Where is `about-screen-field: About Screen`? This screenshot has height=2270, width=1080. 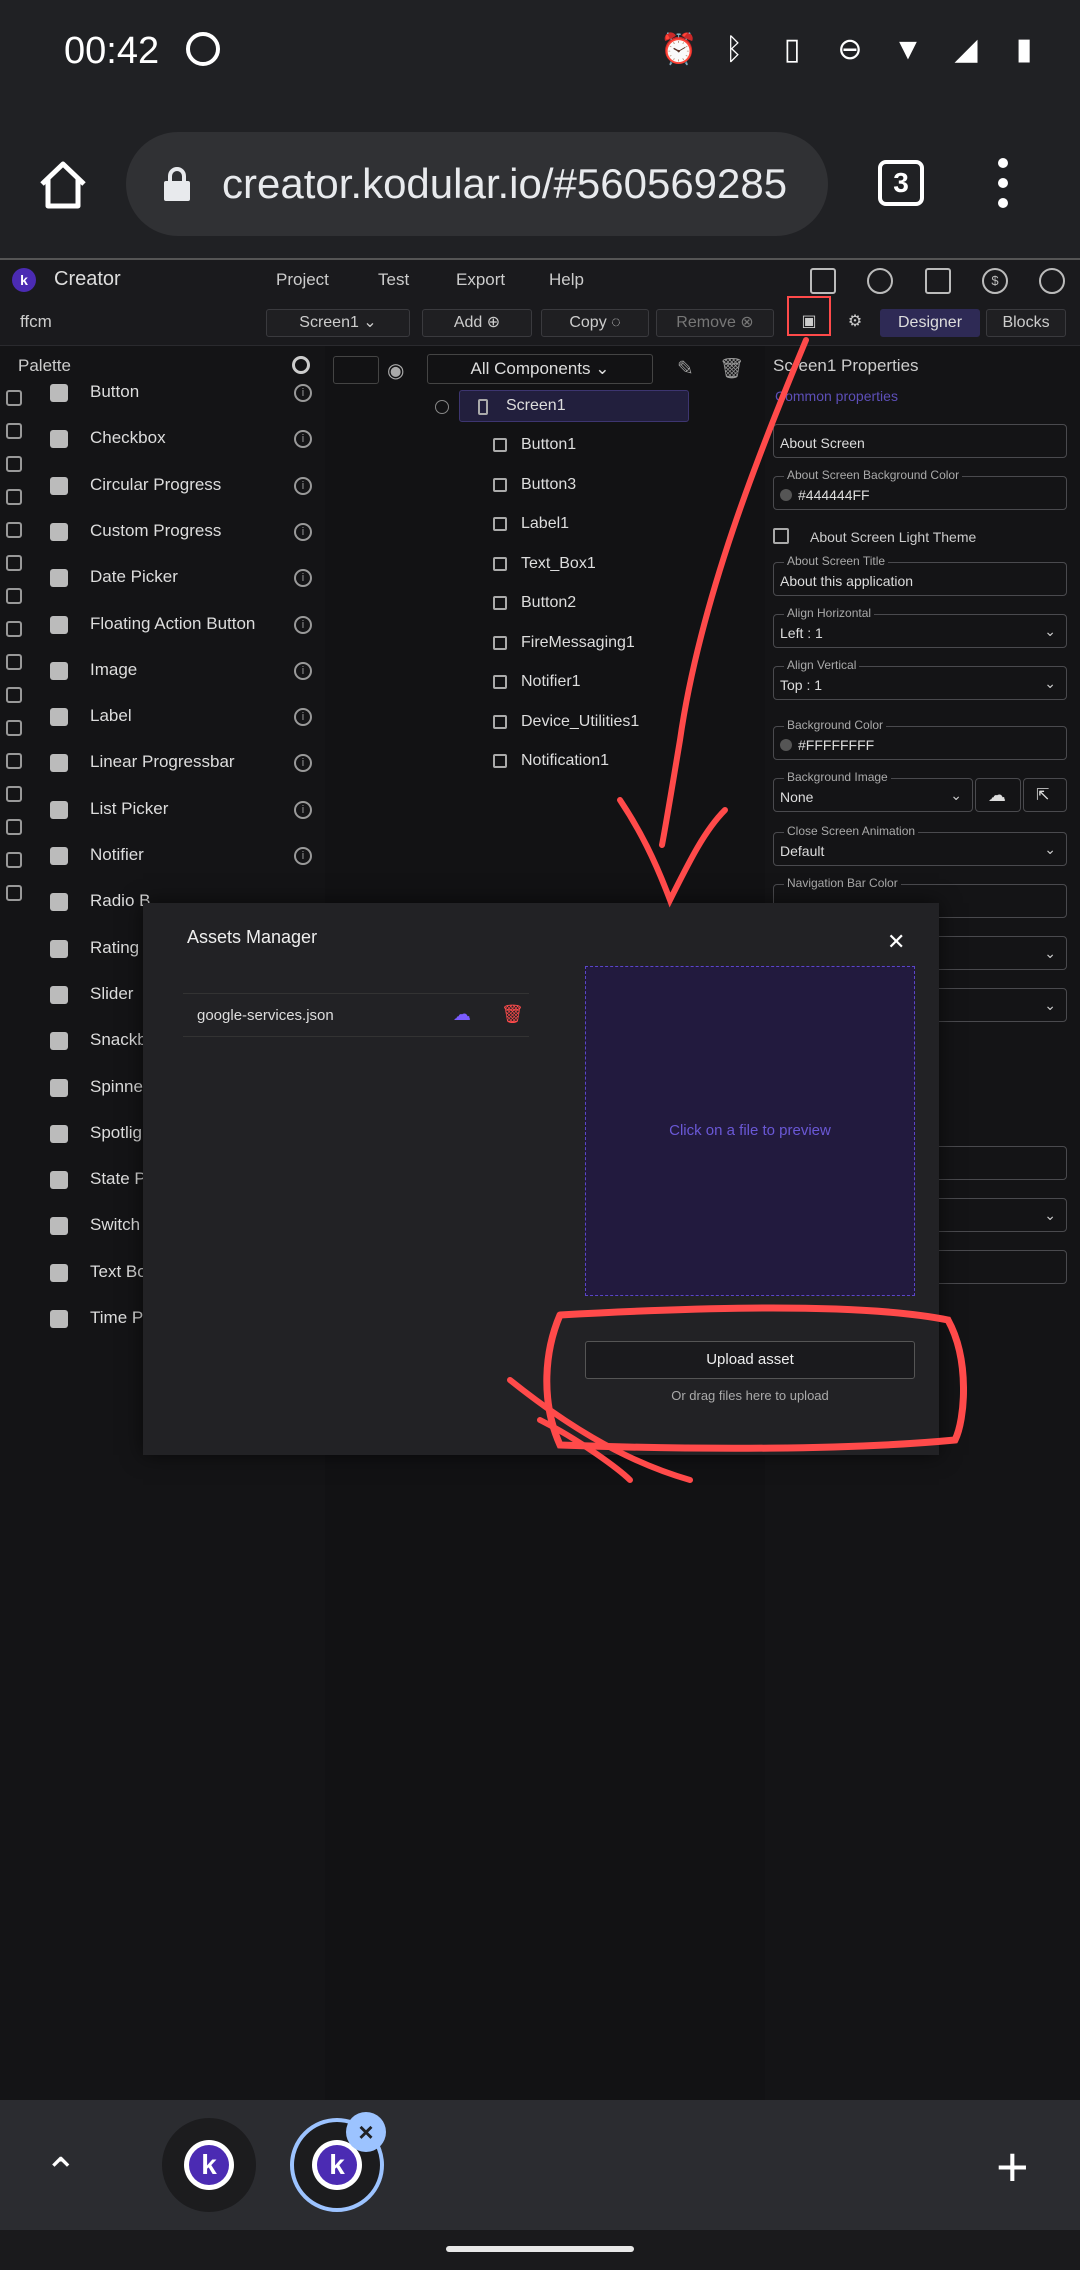
about-screen-field: About Screen is located at coordinates (920, 441).